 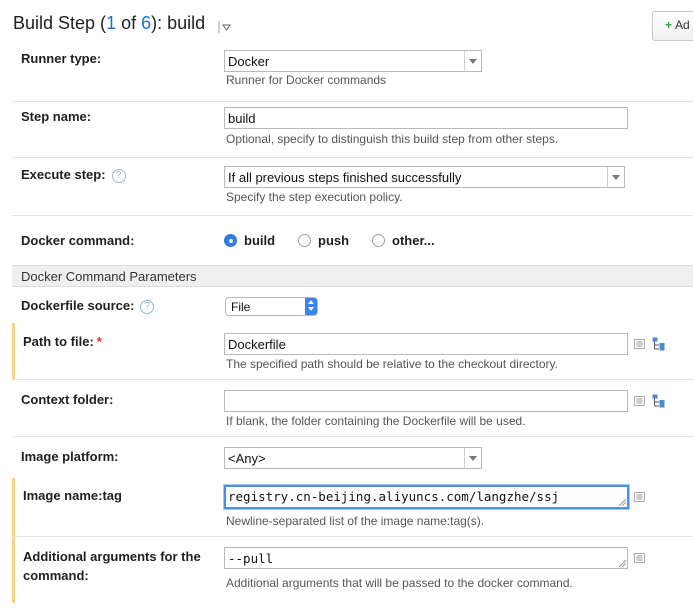 I want to click on additional-args-label-line1: Additional arguments for the, so click(x=112, y=556).